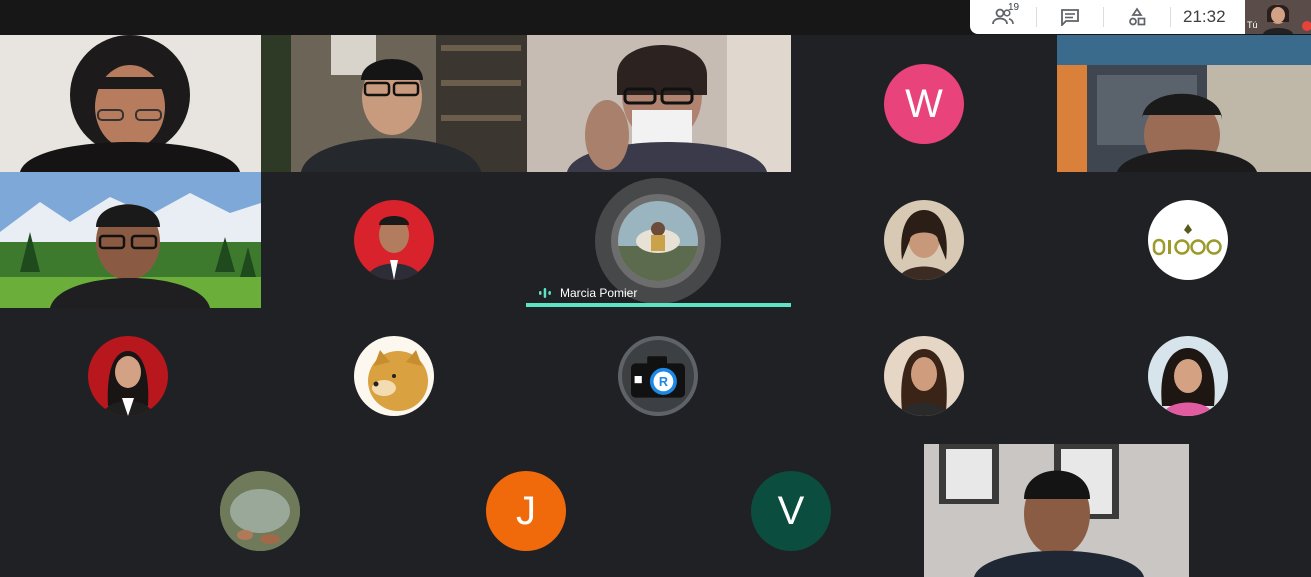 The height and width of the screenshot is (577, 1311). I want to click on meeting-controls: 19 21:32, so click(1107, 17).